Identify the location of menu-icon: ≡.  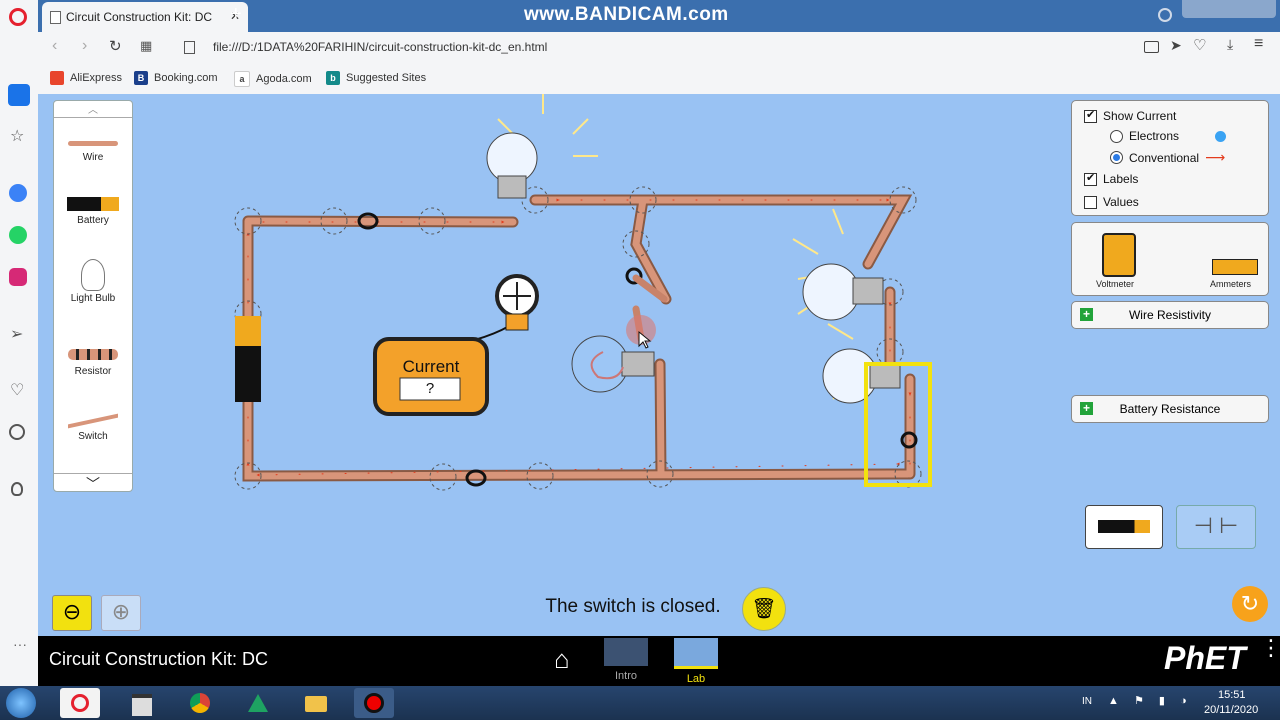
(1258, 44).